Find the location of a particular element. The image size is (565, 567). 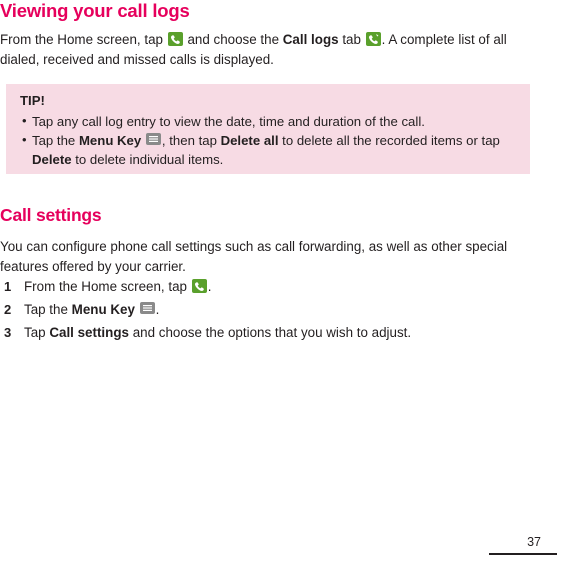

footer-rule is located at coordinates (523, 554).